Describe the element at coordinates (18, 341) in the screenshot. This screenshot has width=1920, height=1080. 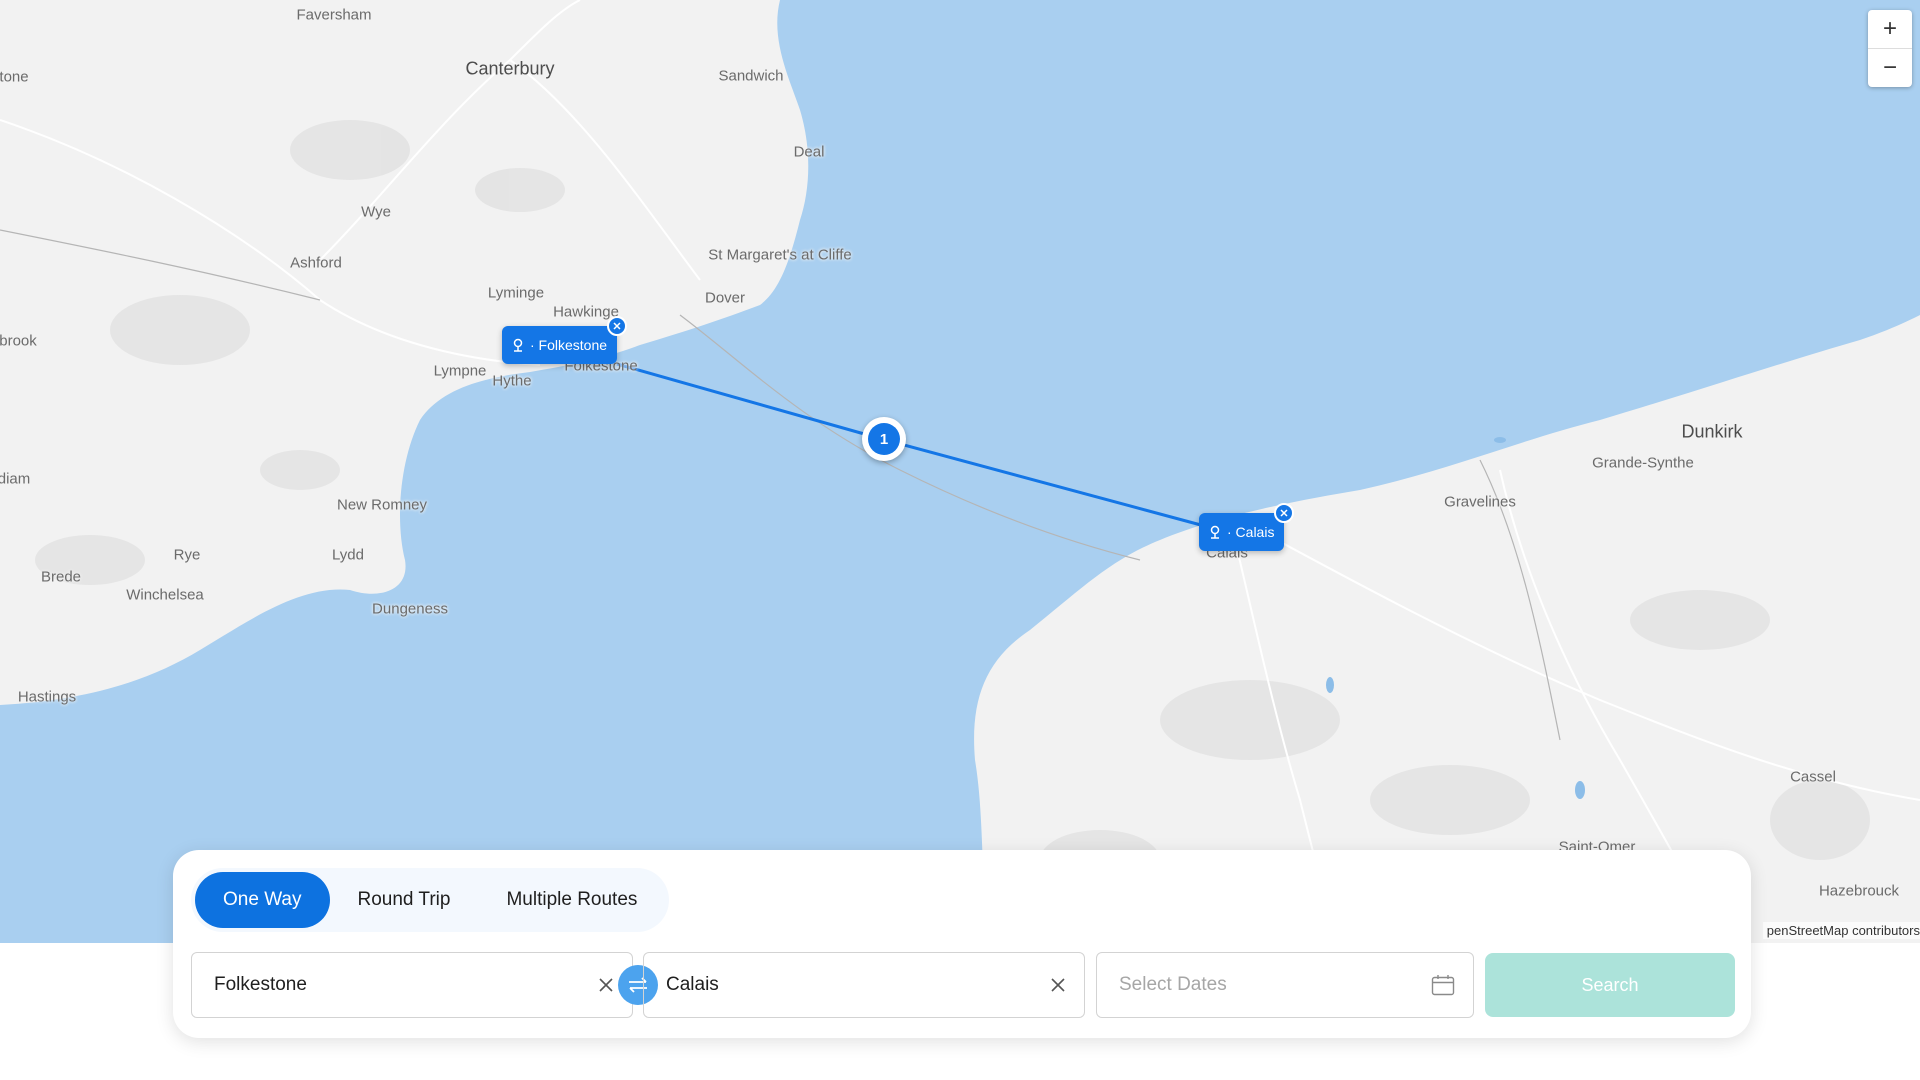
I see `place-label: brook` at that location.